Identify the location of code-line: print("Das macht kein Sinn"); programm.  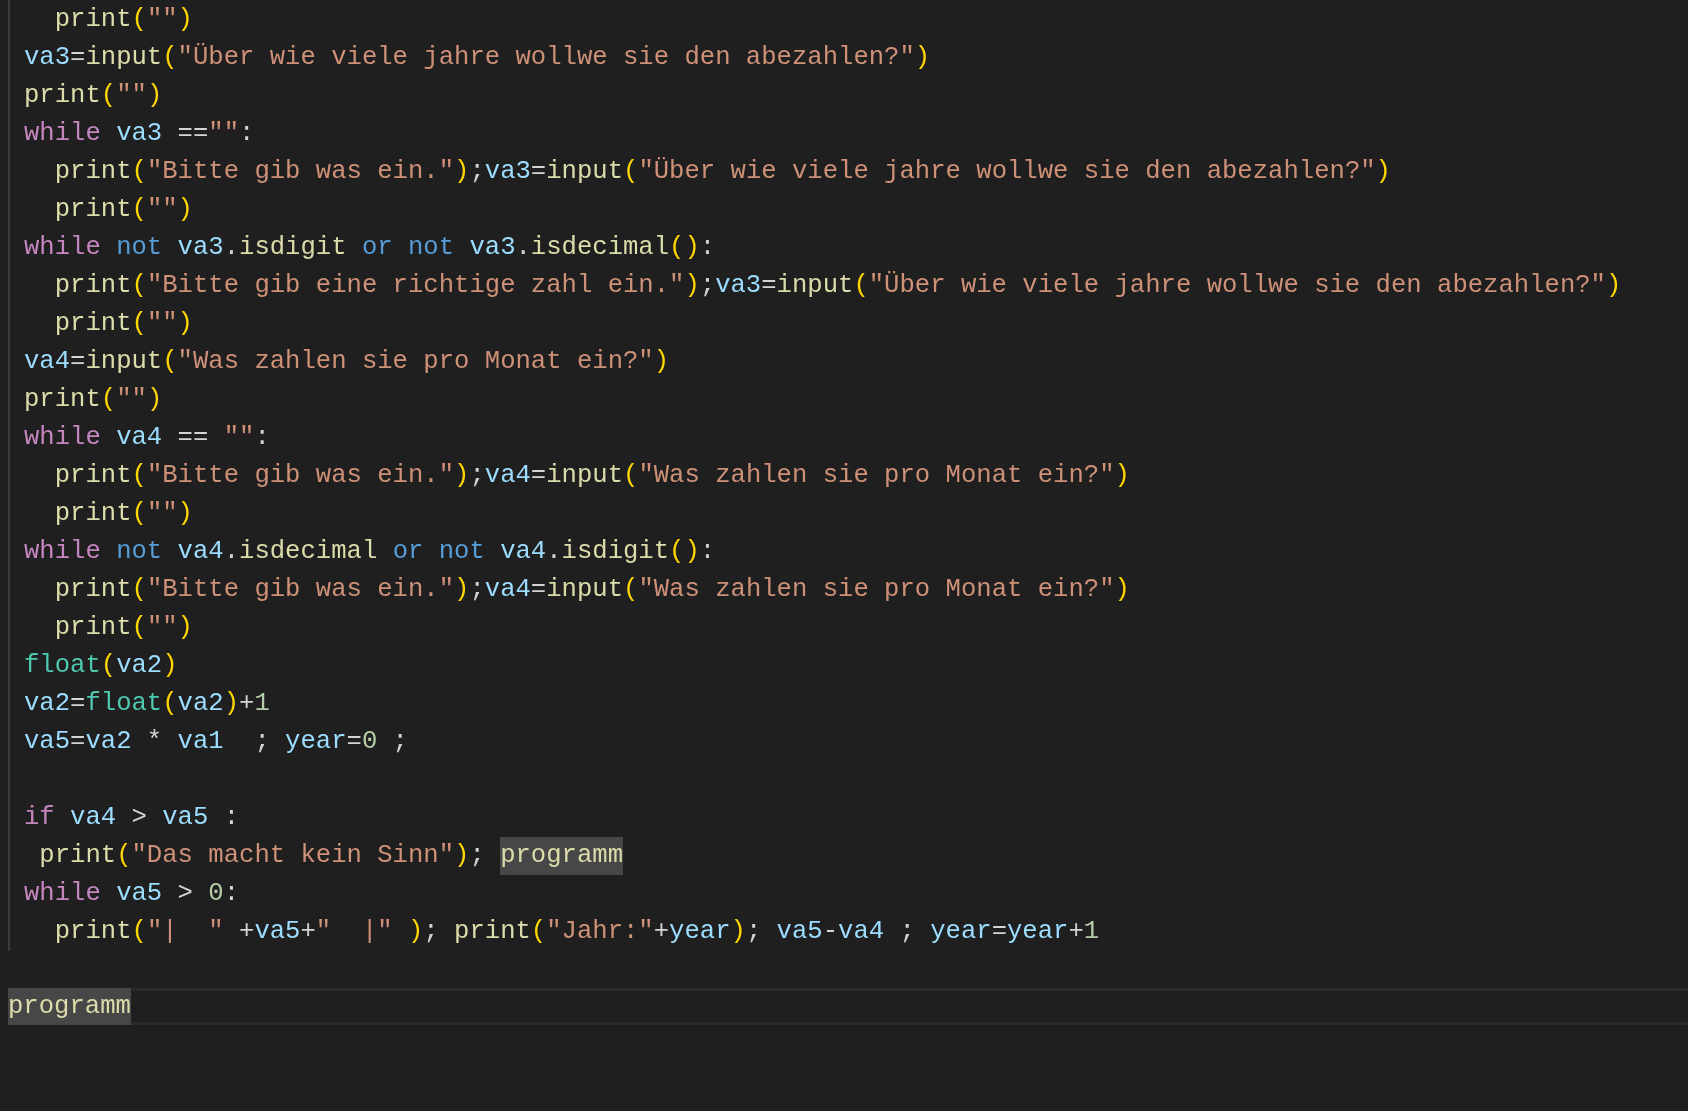
(331, 856).